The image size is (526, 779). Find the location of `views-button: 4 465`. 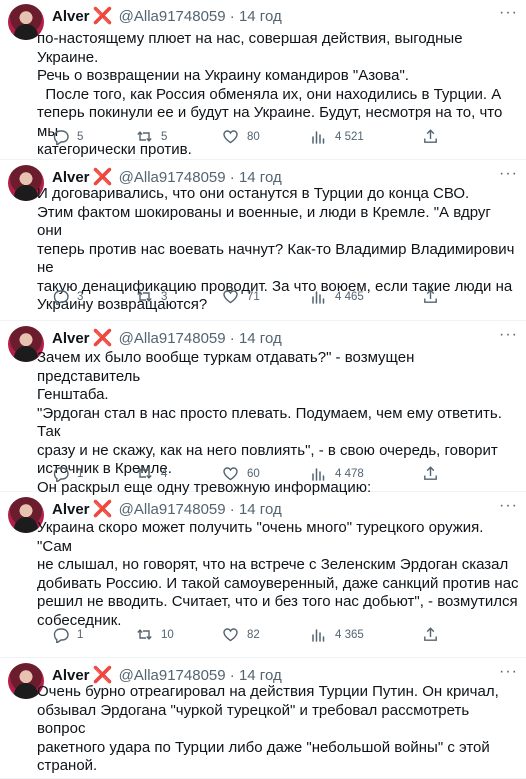

views-button: 4 465 is located at coordinates (337, 296).